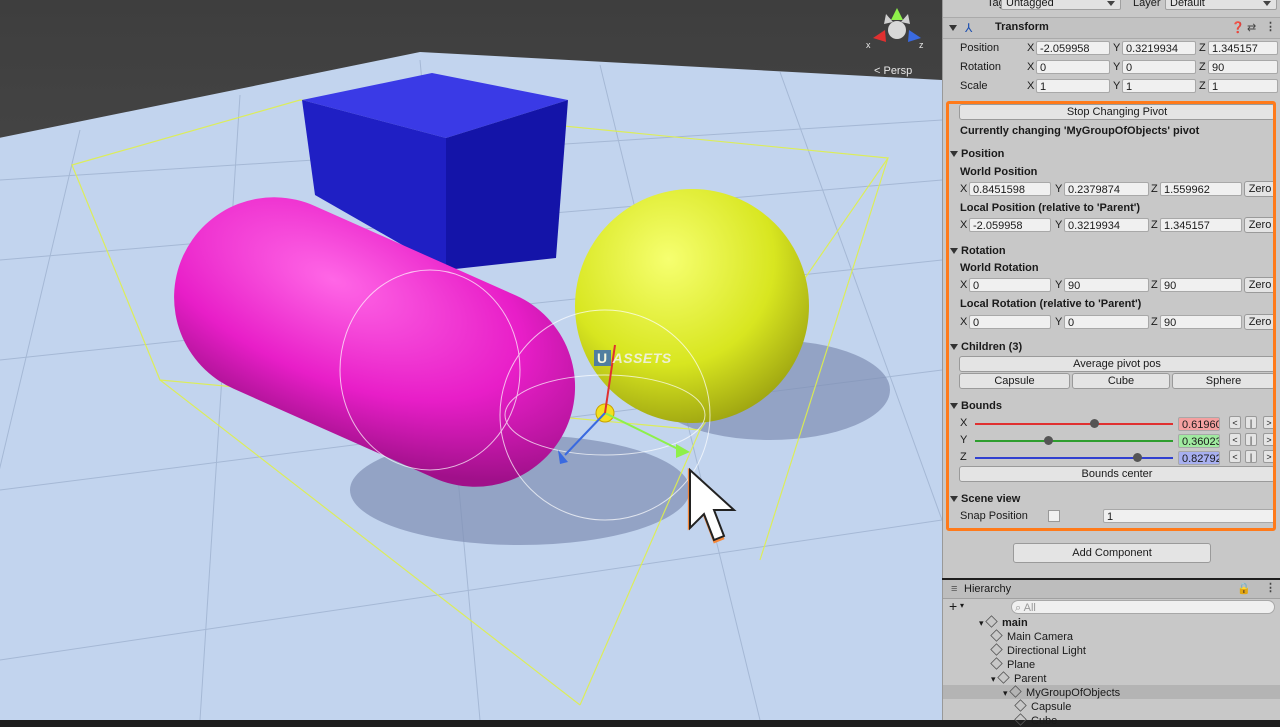 The width and height of the screenshot is (1280, 727). I want to click on svg-text: z, so click(921, 45).